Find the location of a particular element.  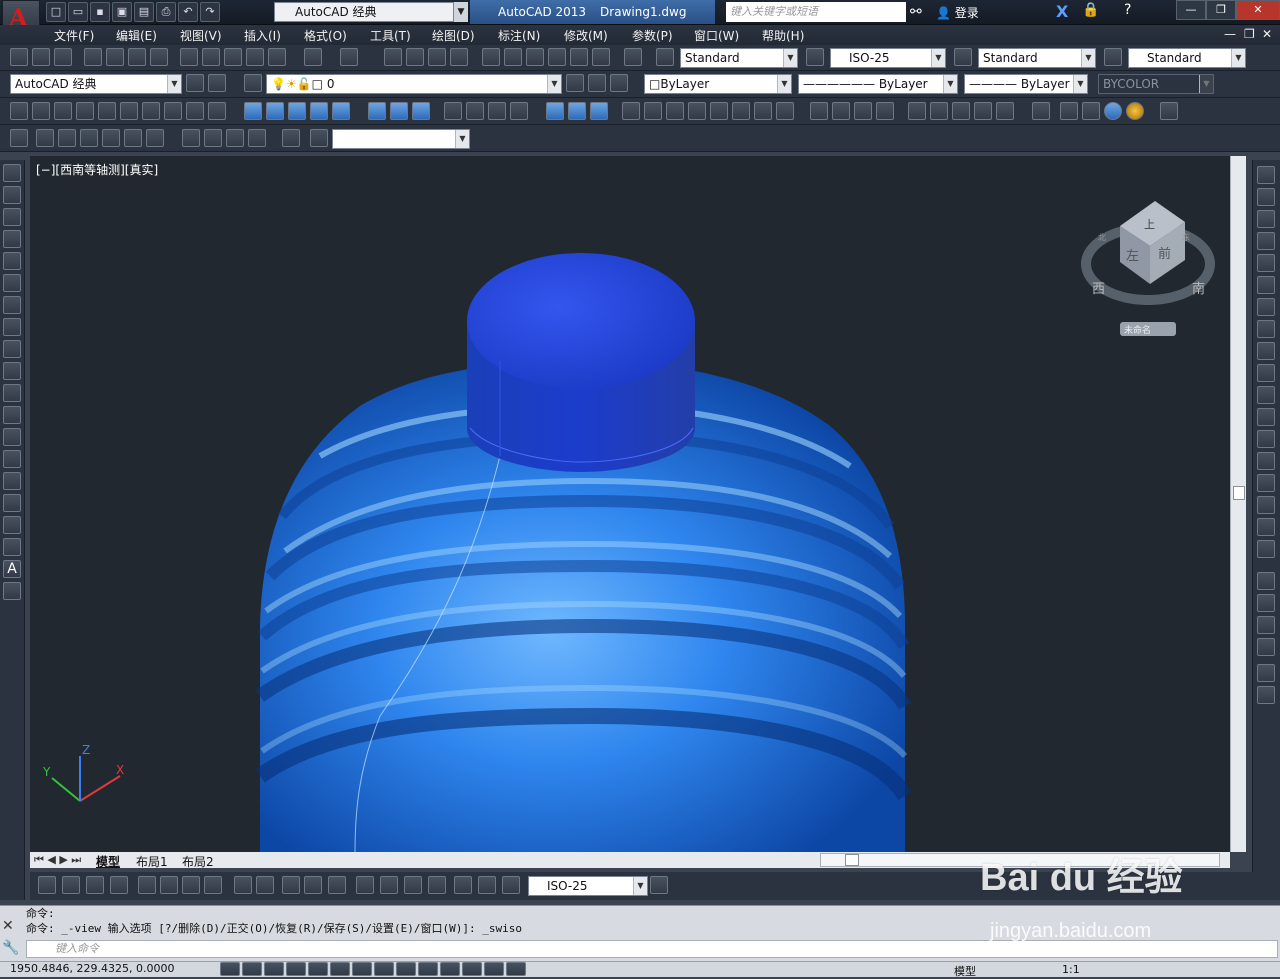

union-2-icon is located at coordinates (555, 111).